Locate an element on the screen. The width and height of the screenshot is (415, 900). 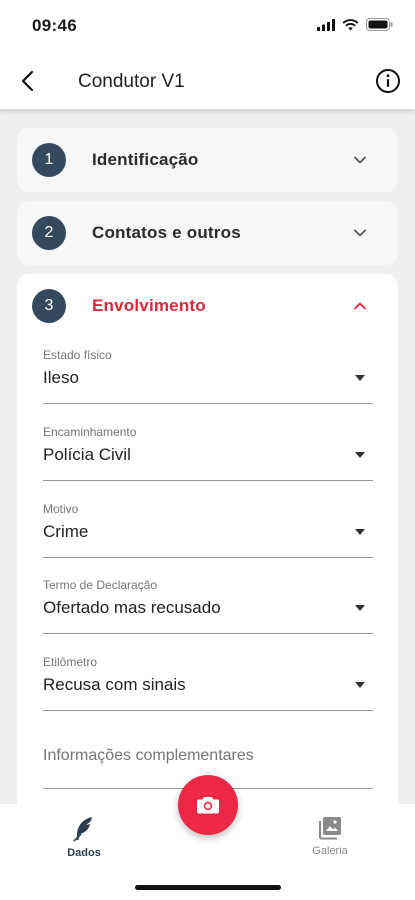
back-arrow-icon is located at coordinates (27, 81).